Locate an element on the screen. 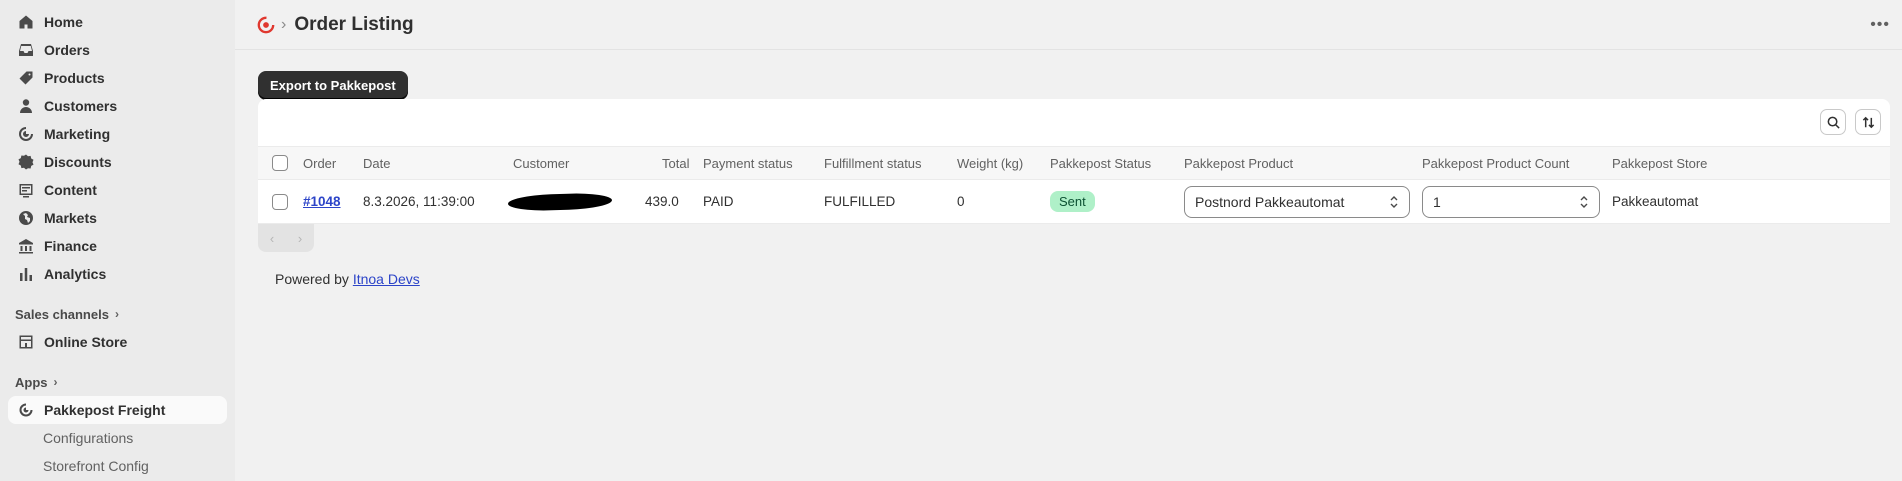  sidebar-item-pakkepost-freight: Pakkepost Freight is located at coordinates (117, 410).